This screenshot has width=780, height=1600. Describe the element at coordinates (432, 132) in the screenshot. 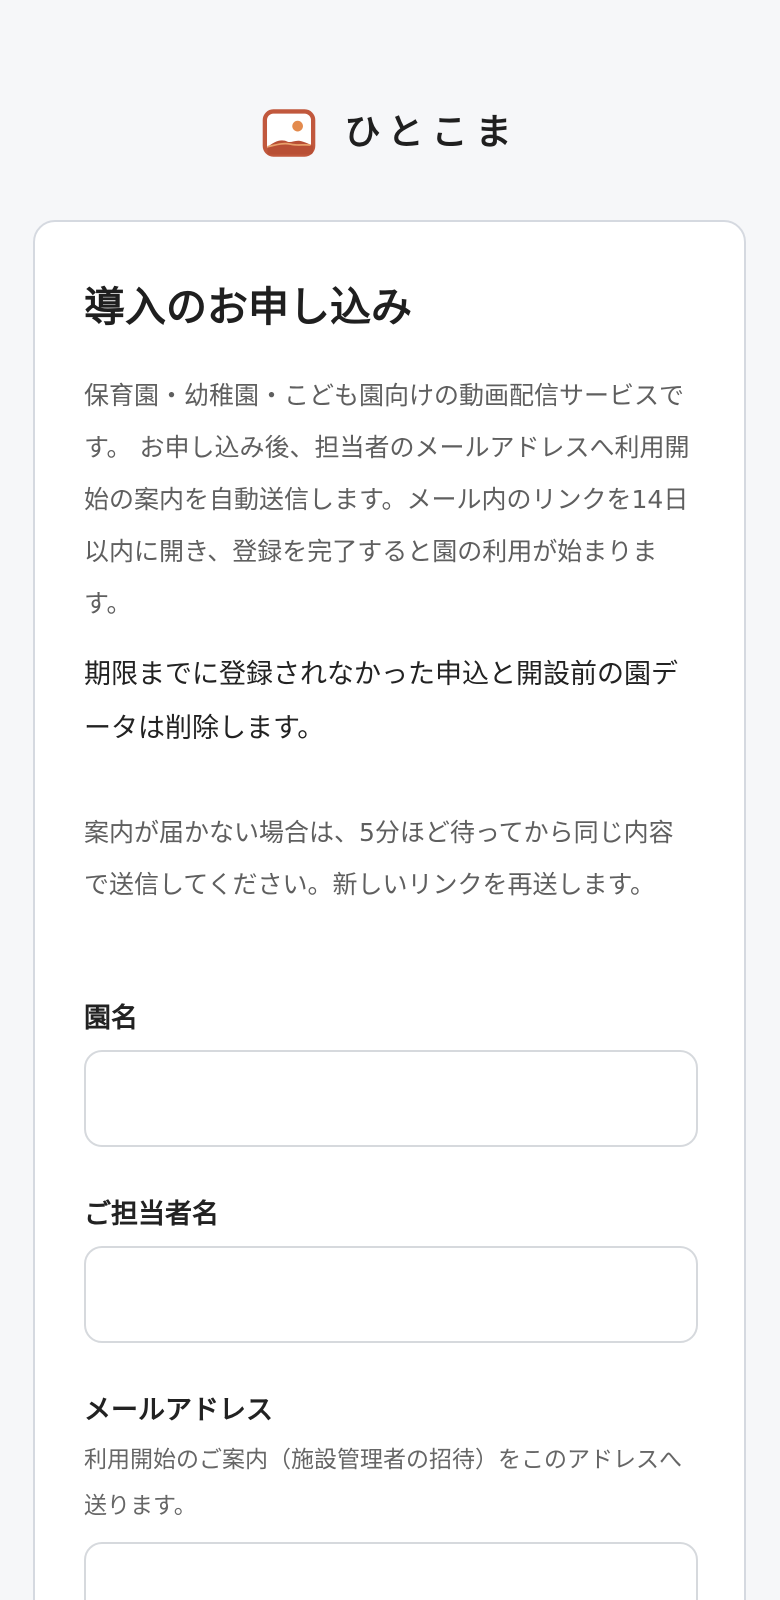

I see `brand-name: ひとこま` at that location.